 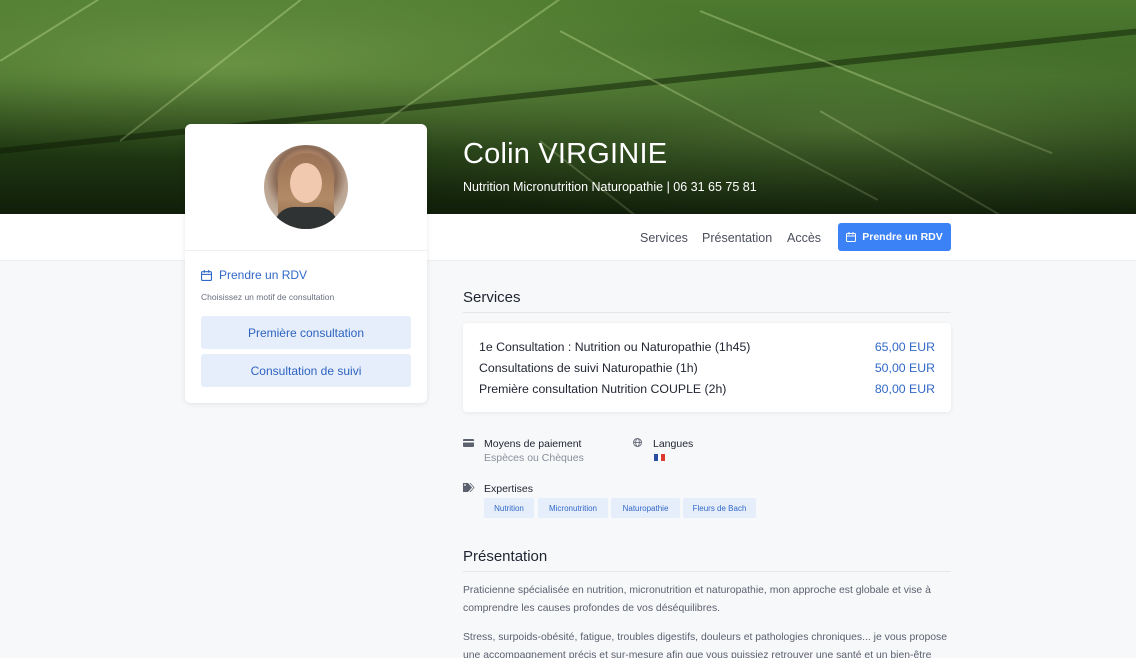 I want to click on profile-nav-bar, so click(x=568, y=237).